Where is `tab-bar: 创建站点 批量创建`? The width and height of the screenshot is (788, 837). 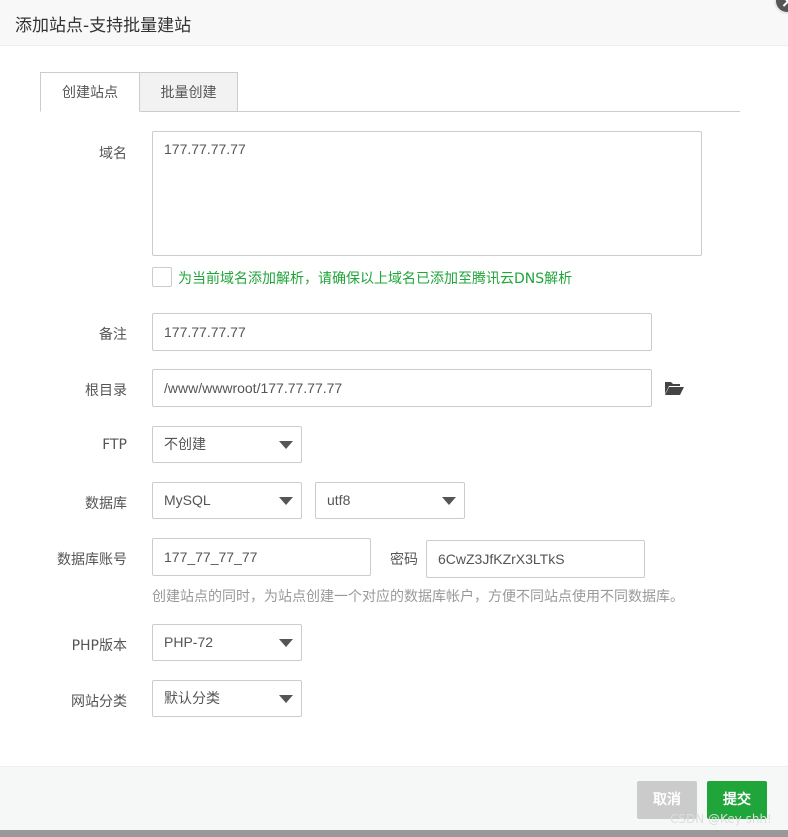 tab-bar: 创建站点 批量创建 is located at coordinates (390, 92).